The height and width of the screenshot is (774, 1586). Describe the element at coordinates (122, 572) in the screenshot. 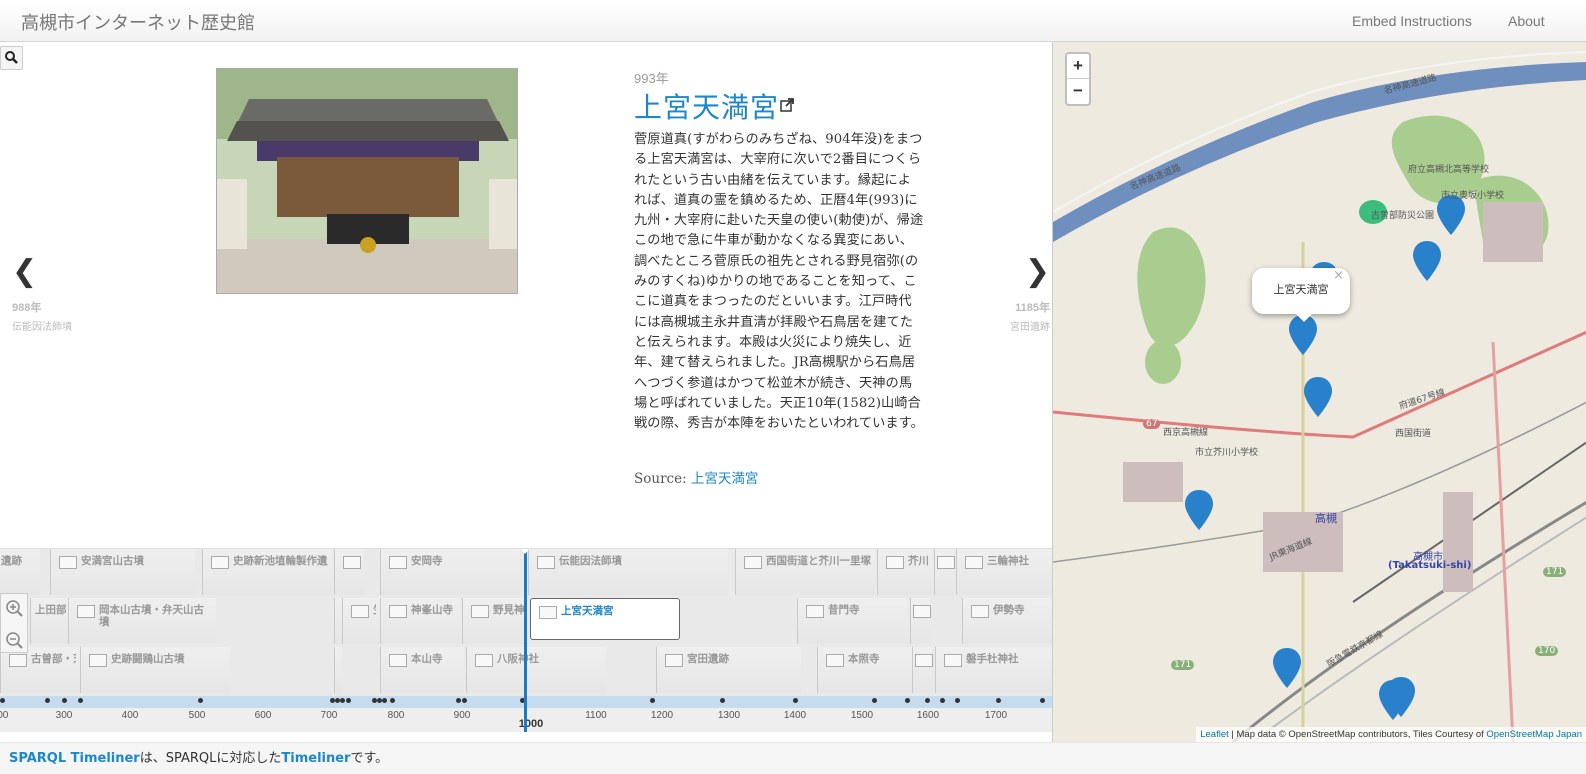

I see `timeline-card: 安満宮山古墳` at that location.